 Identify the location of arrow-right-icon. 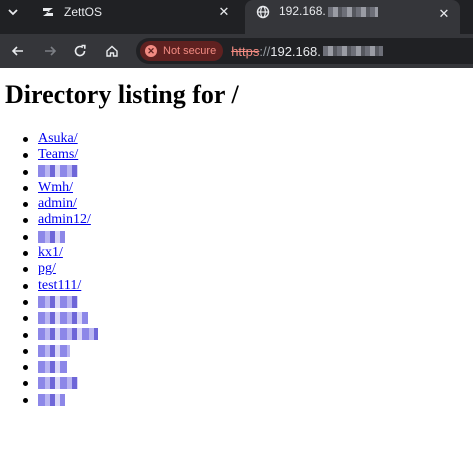
(51, 51).